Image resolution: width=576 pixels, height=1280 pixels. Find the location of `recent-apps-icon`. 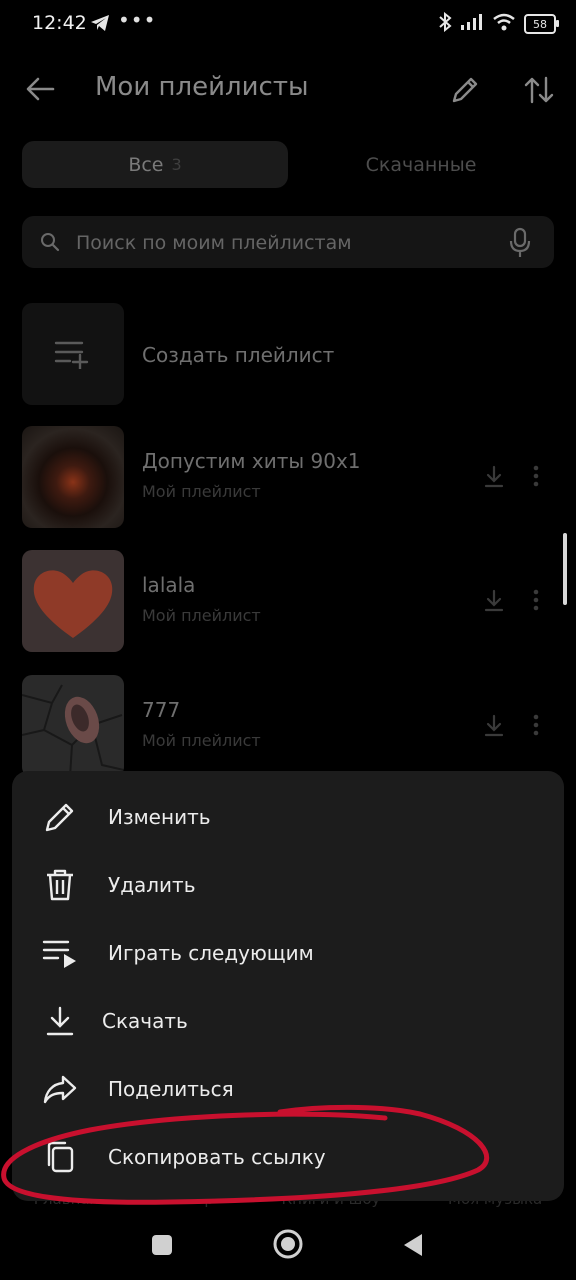

recent-apps-icon is located at coordinates (162, 1247).